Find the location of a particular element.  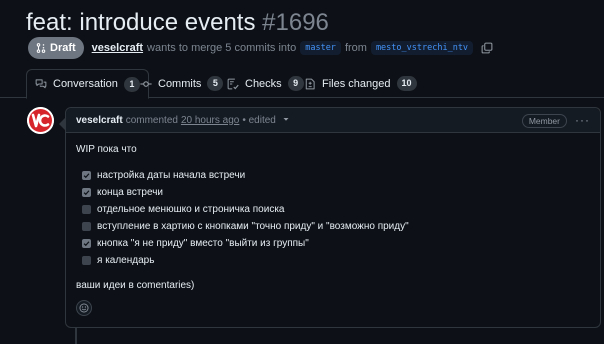

tab-commits-label: Commits is located at coordinates (180, 83).